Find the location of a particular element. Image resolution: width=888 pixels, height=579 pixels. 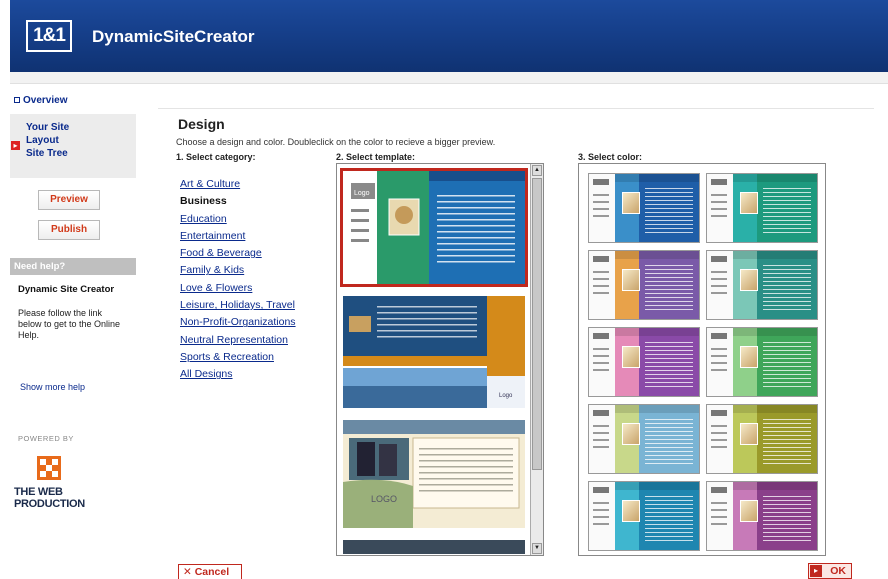

nav-item-site-tree: Site Tree is located at coordinates (47, 153).